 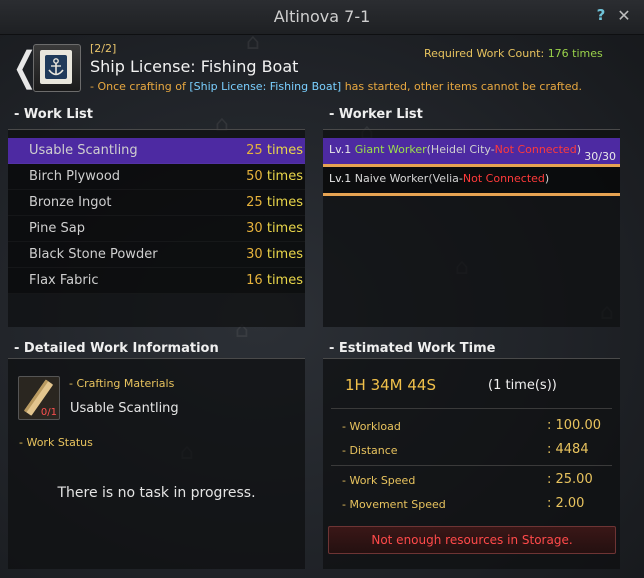 I want to click on notice-item: [Ship License: Fishing Boat], so click(x=265, y=86).